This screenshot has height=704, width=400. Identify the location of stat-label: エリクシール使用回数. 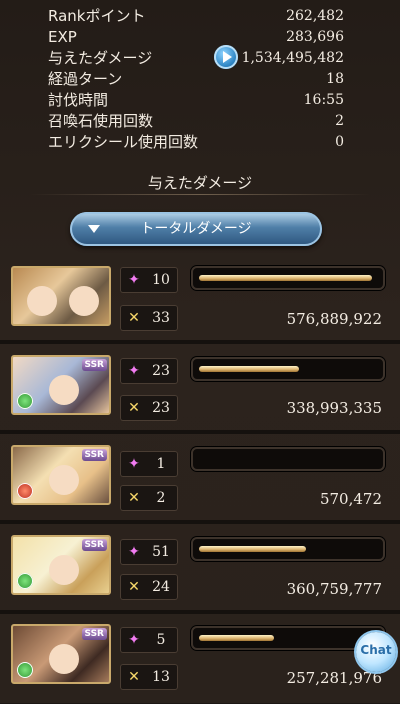
(123, 142).